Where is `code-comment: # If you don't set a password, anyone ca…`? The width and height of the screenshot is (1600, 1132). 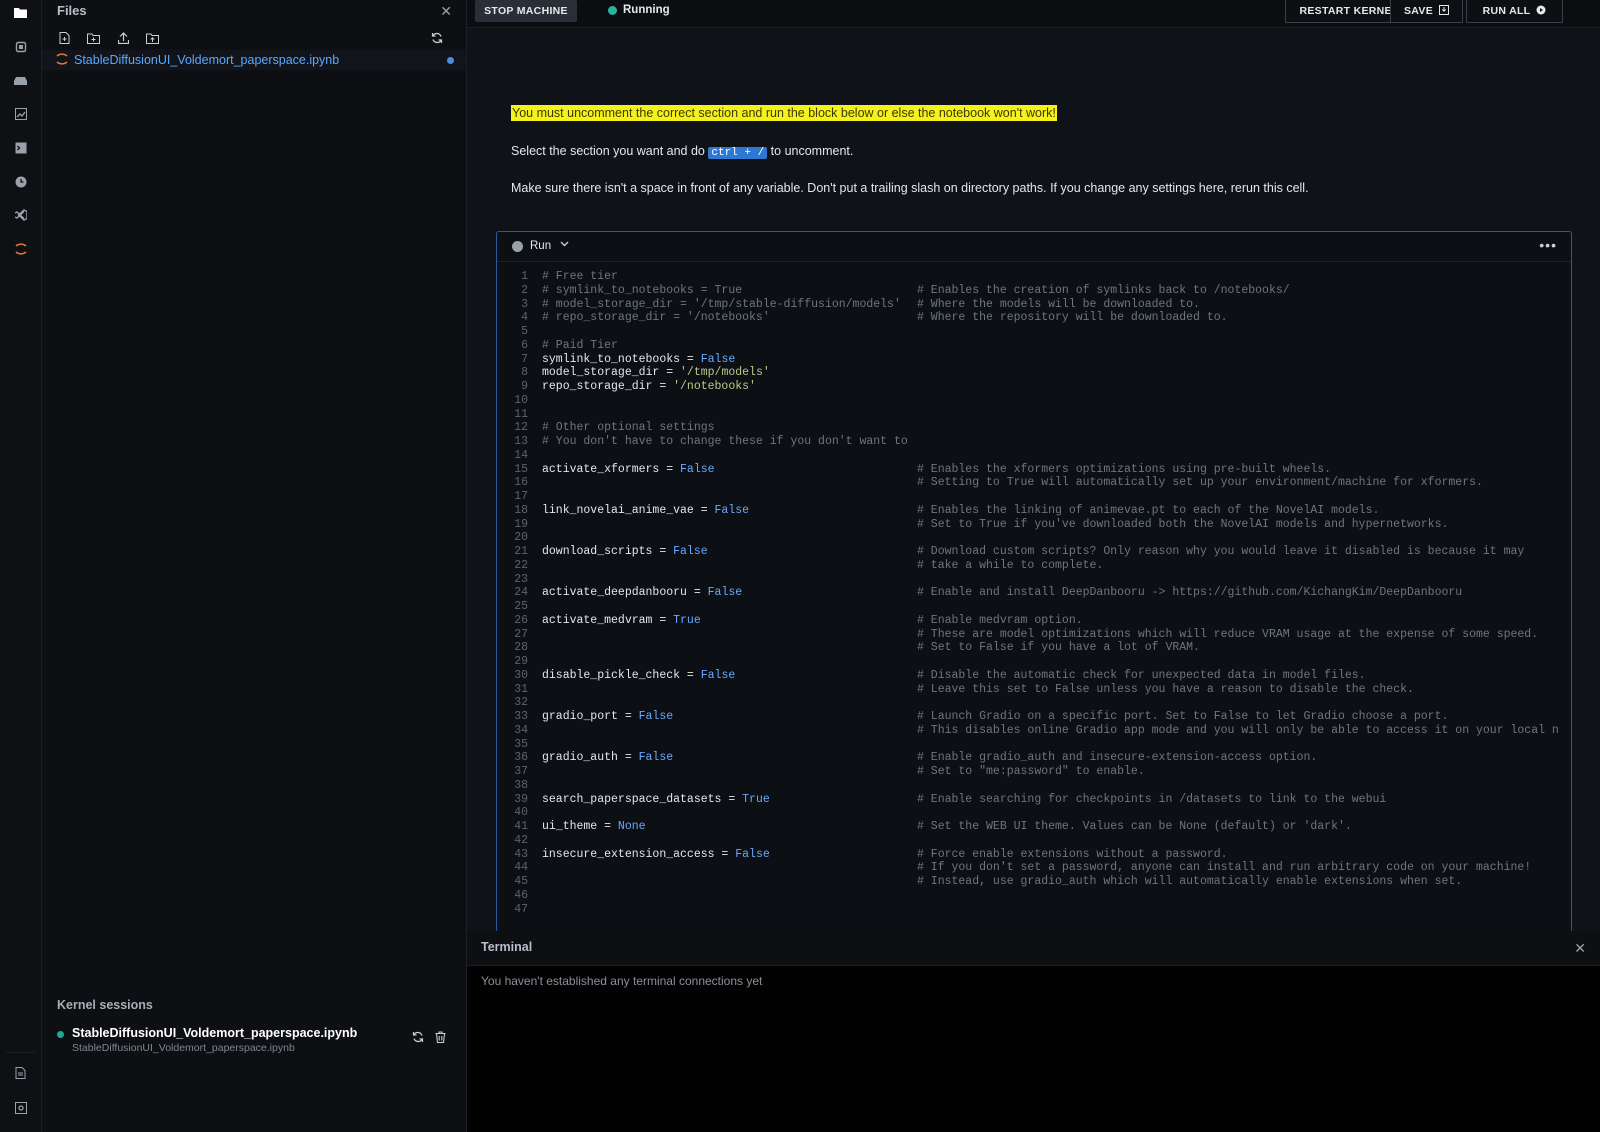
code-comment: # If you don't set a password, anyone ca… is located at coordinates (1224, 868).